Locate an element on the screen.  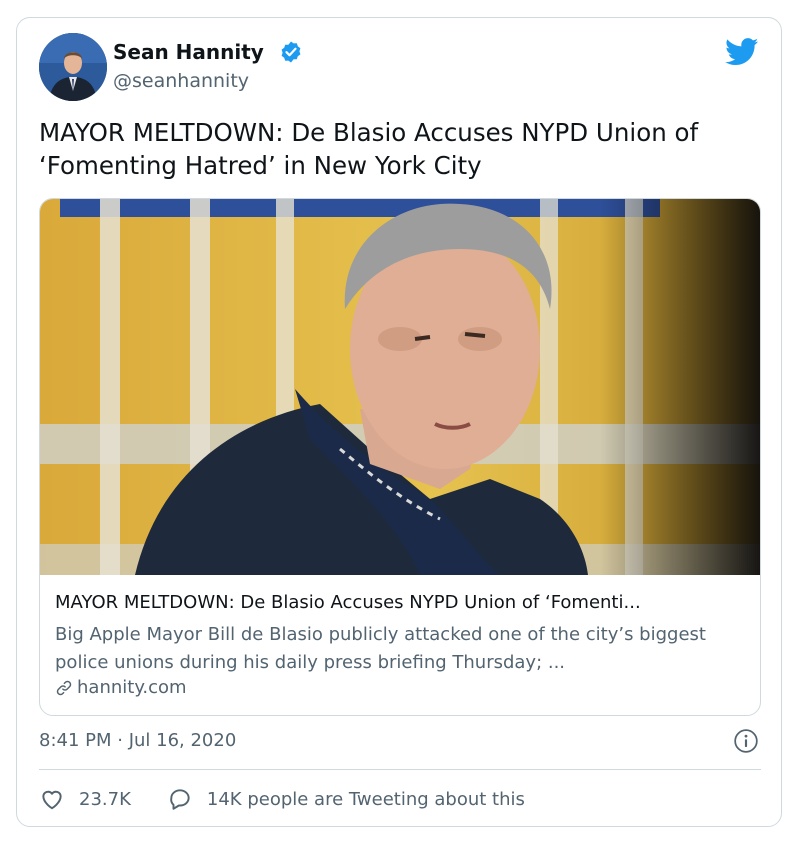
divider is located at coordinates (400, 769).